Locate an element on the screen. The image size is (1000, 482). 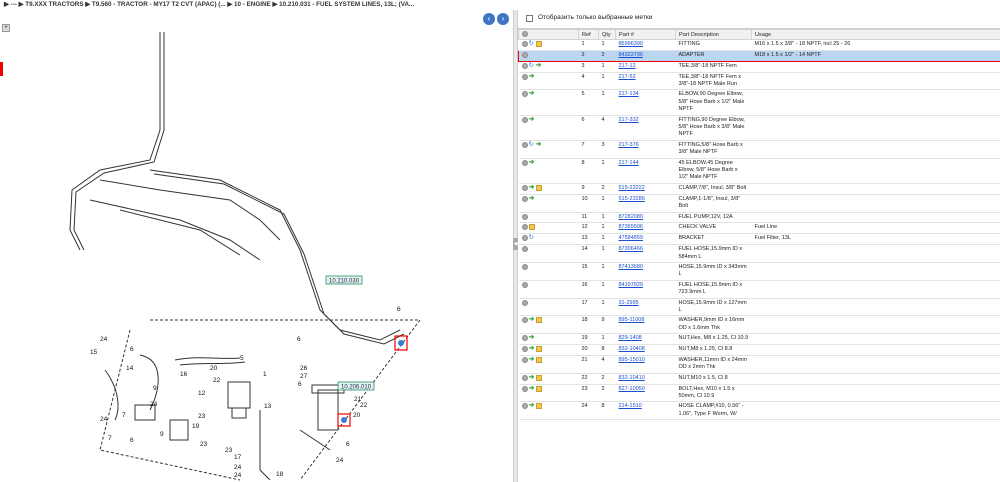
cell-part-link: 217-134 is located at coordinates (645, 102).